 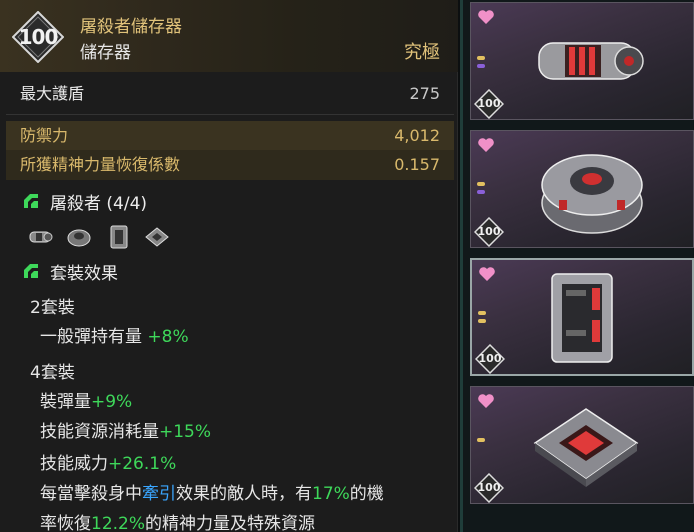 What do you see at coordinates (424, 93) in the screenshot?
I see `stat-value: 275` at bounding box center [424, 93].